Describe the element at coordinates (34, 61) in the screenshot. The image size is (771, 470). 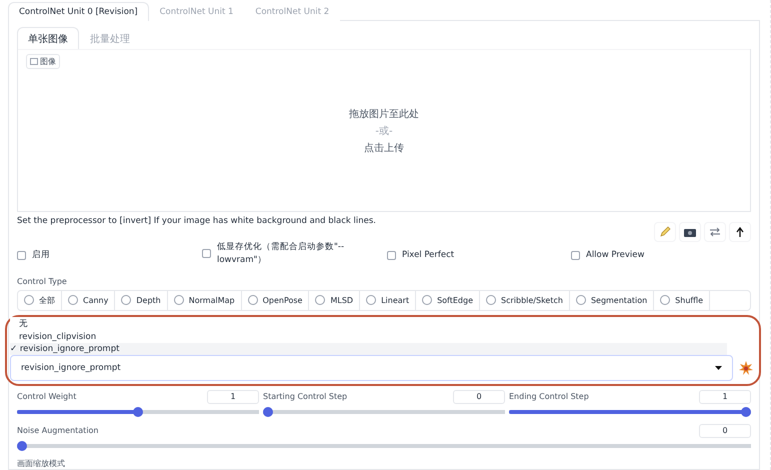
I see `image-icon` at that location.